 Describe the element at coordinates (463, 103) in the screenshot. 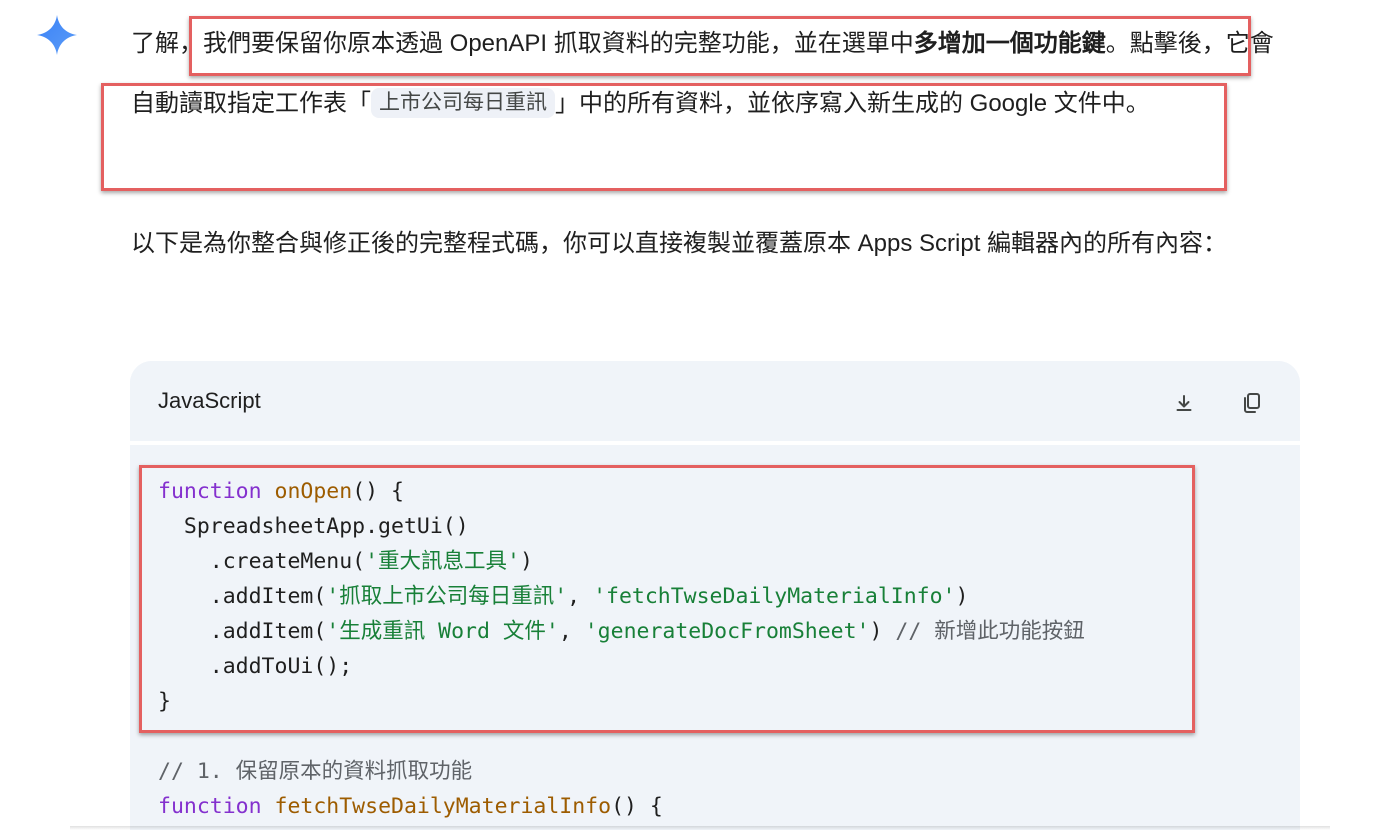

I see `sheet-name-chip: 上市公司每日重訊` at that location.